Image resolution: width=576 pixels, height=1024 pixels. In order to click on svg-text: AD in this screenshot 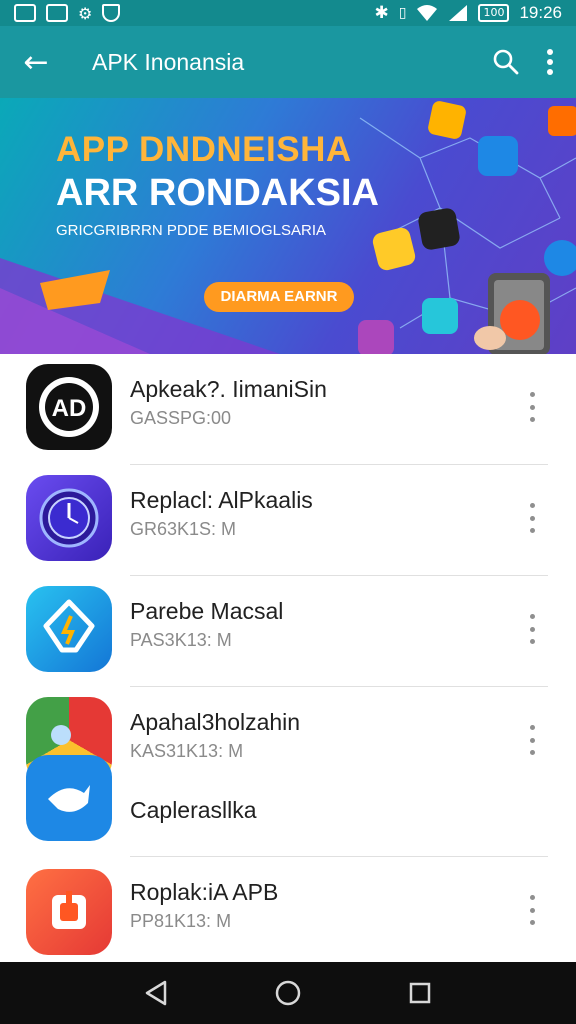, I will do `click(69, 408)`.